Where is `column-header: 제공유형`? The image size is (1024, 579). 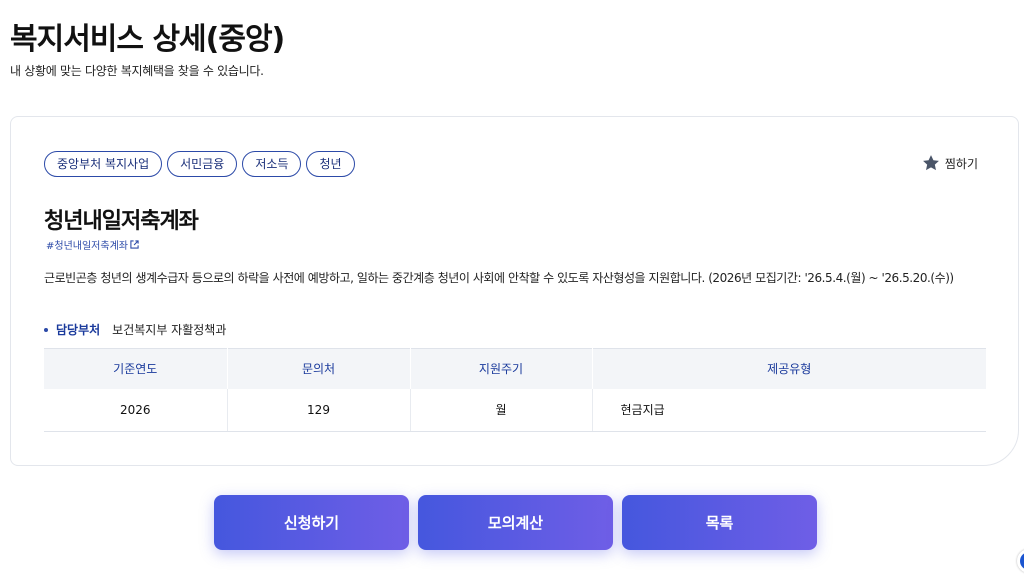
column-header: 제공유형 is located at coordinates (789, 368).